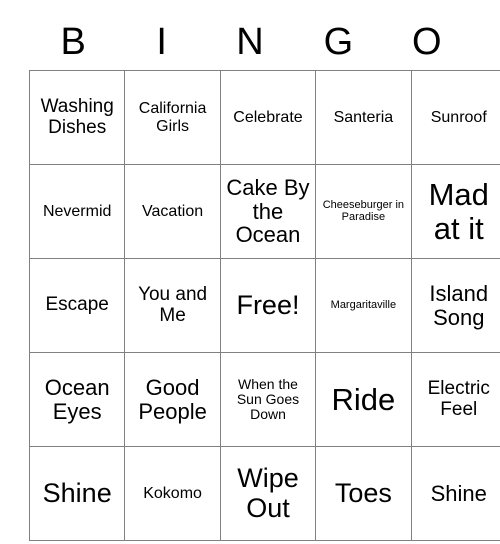  Describe the element at coordinates (268, 117) in the screenshot. I see `bingo-cell: Celebrate` at that location.